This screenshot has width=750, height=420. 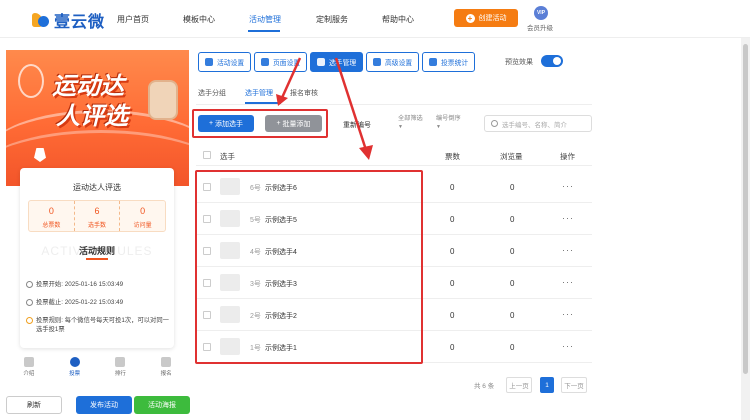 What do you see at coordinates (166, 369) in the screenshot?
I see `tab-signup: 报名` at bounding box center [166, 369].